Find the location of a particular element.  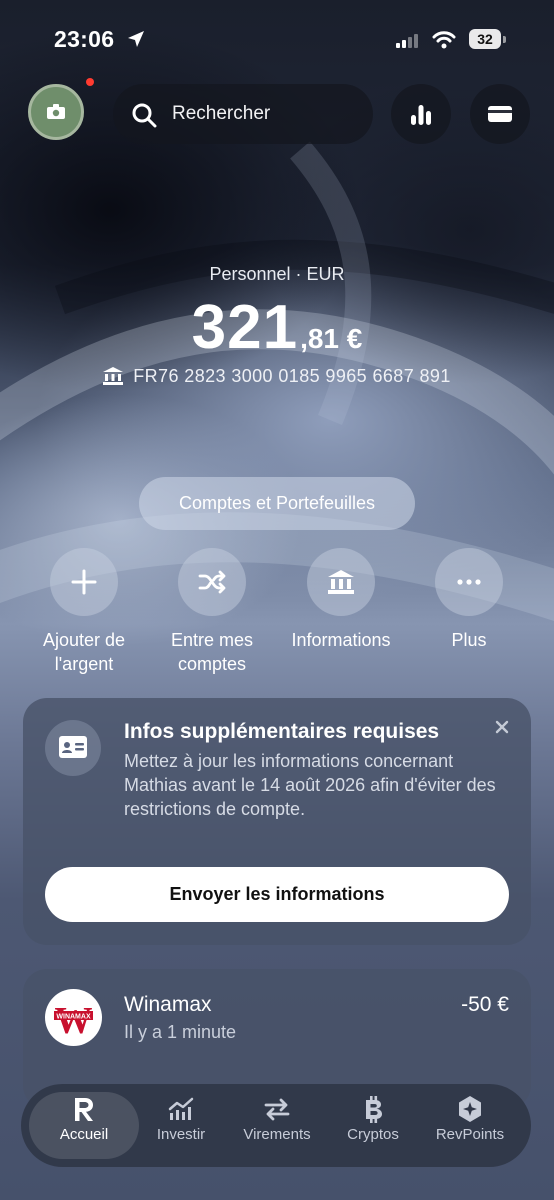

nav-revpoints-label: RevPoints is located at coordinates (470, 1134).